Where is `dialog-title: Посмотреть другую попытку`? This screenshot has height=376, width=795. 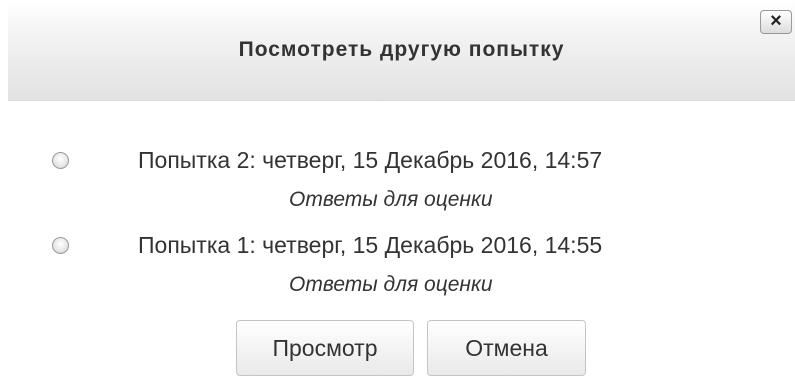 dialog-title: Посмотреть другую попытку is located at coordinates (401, 49).